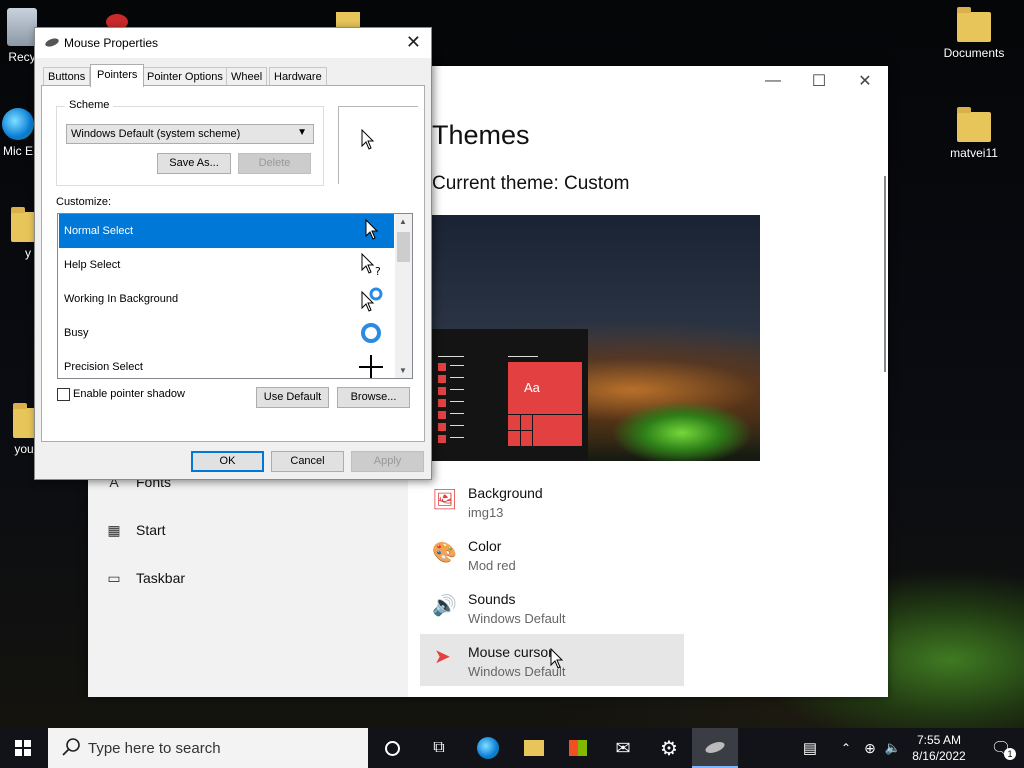 This screenshot has height=768, width=1024. I want to click on scheme-label: Scheme, so click(89, 105).